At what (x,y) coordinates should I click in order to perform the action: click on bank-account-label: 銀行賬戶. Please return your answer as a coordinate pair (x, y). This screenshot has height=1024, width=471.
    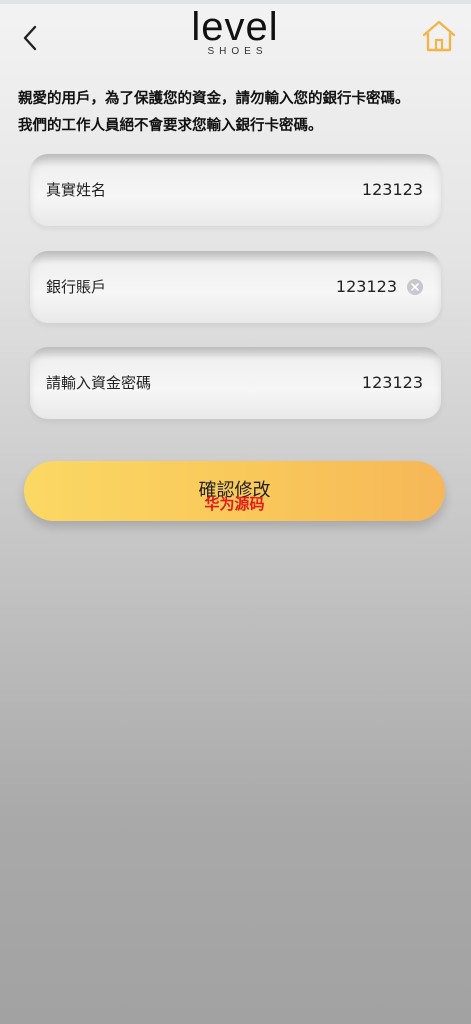
    Looking at the image, I should click on (76, 287).